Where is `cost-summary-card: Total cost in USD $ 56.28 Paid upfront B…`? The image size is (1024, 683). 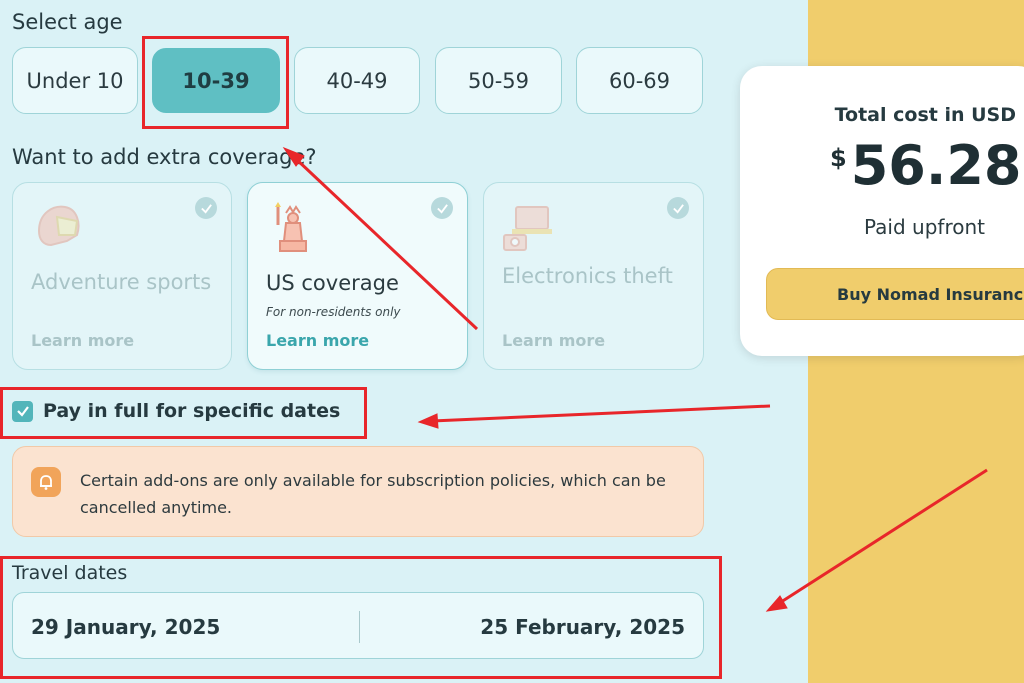
cost-summary-card: Total cost in USD $ 56.28 Paid upfront B… is located at coordinates (882, 211).